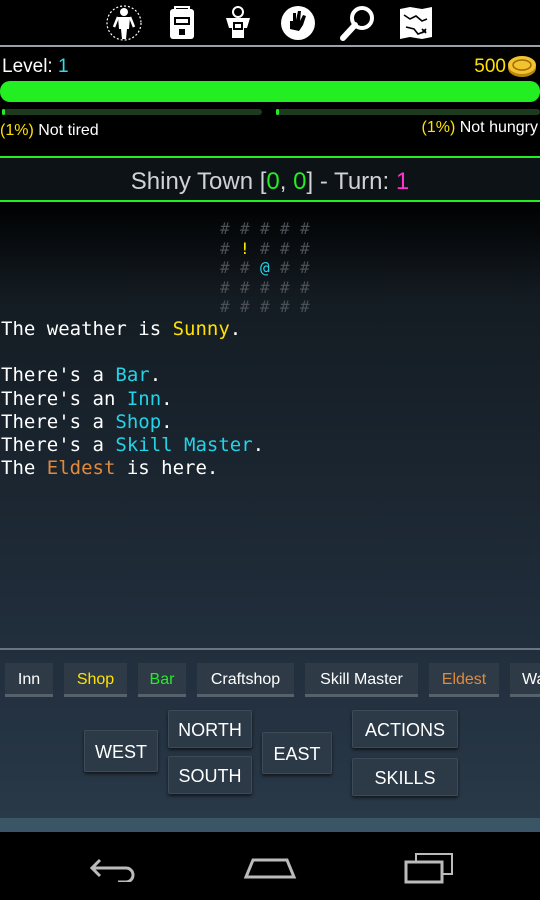 This screenshot has height=900, width=540. Describe the element at coordinates (113, 869) in the screenshot. I see `back-icon` at that location.